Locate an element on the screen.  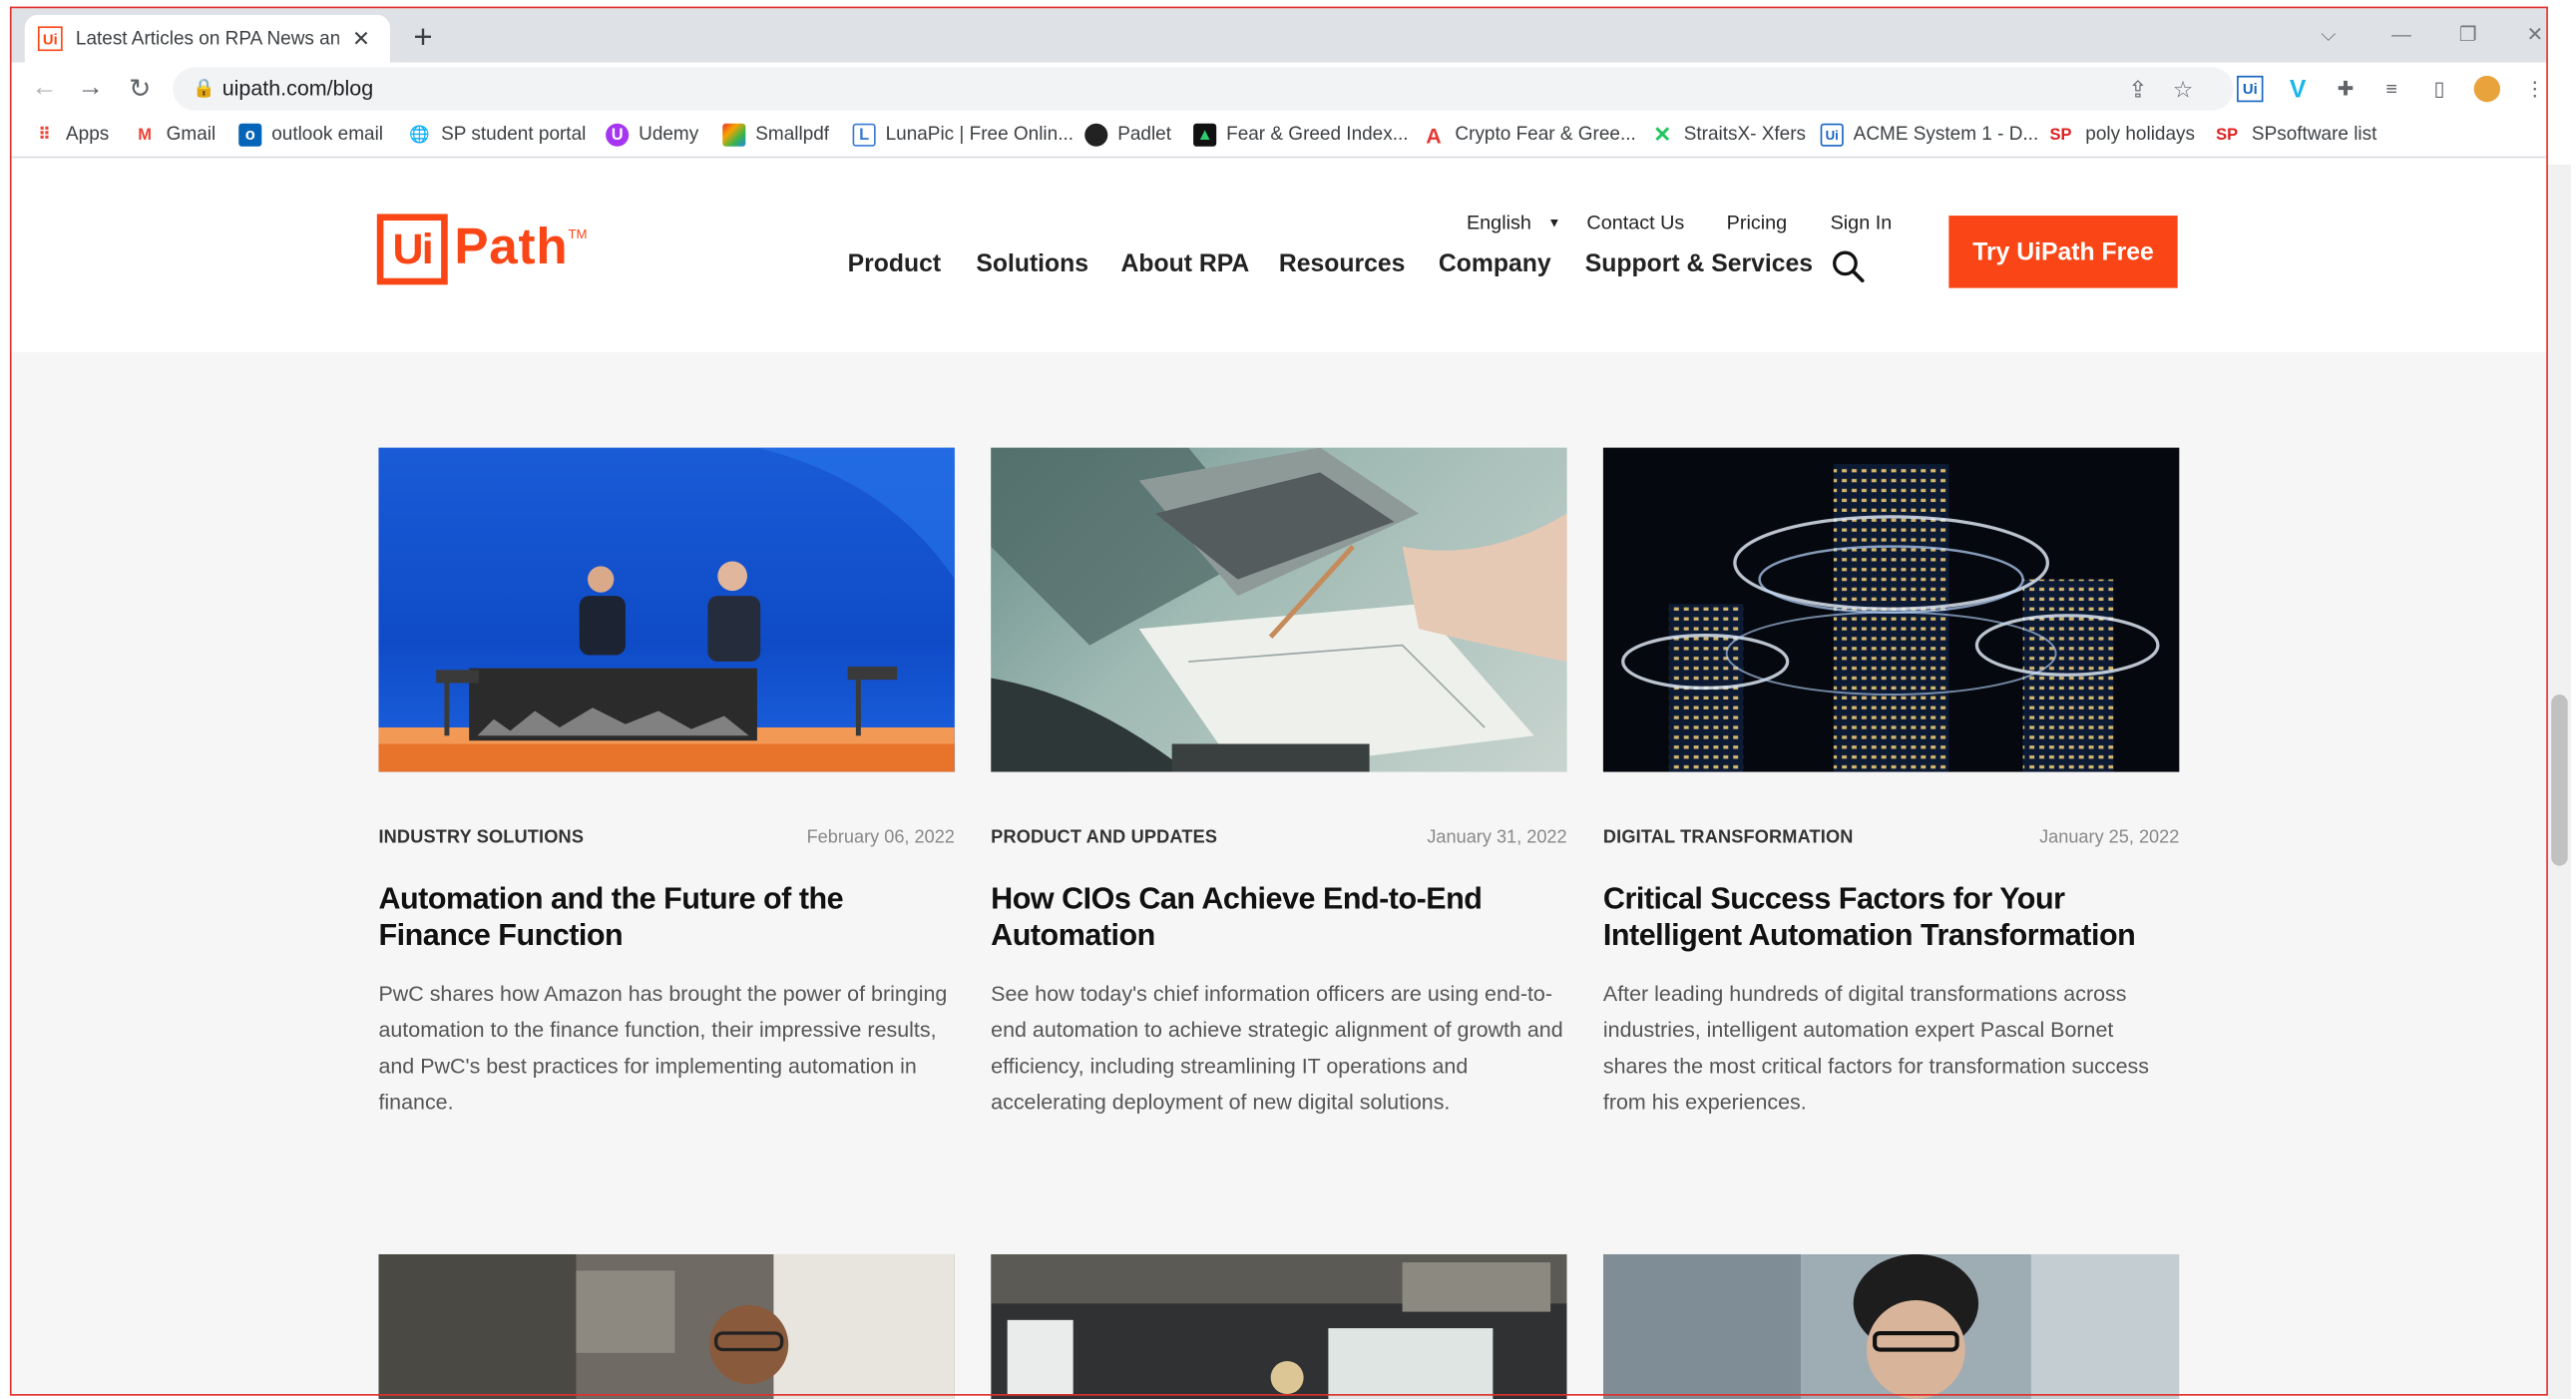
office-interior-illustration is located at coordinates (1279, 1326).